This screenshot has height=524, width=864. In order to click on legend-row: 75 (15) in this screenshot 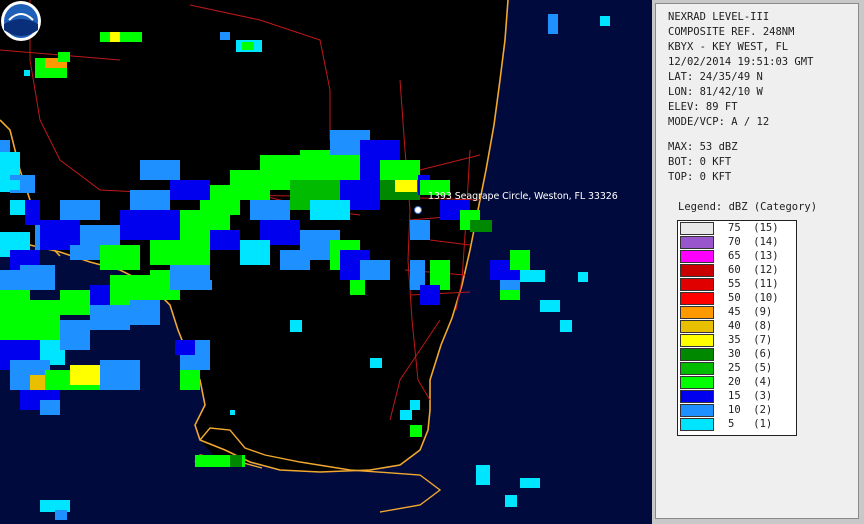, I will do `click(737, 229)`.